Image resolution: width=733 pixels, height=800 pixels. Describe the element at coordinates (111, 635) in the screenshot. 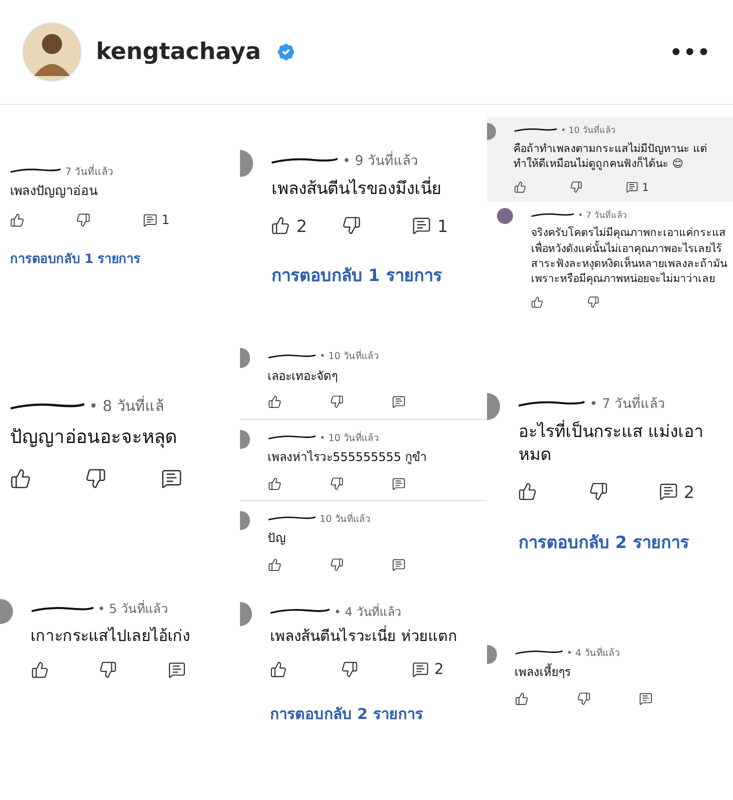

I see `comment-text: เกาะกระแสไปเลยไอ้เก่ง` at that location.